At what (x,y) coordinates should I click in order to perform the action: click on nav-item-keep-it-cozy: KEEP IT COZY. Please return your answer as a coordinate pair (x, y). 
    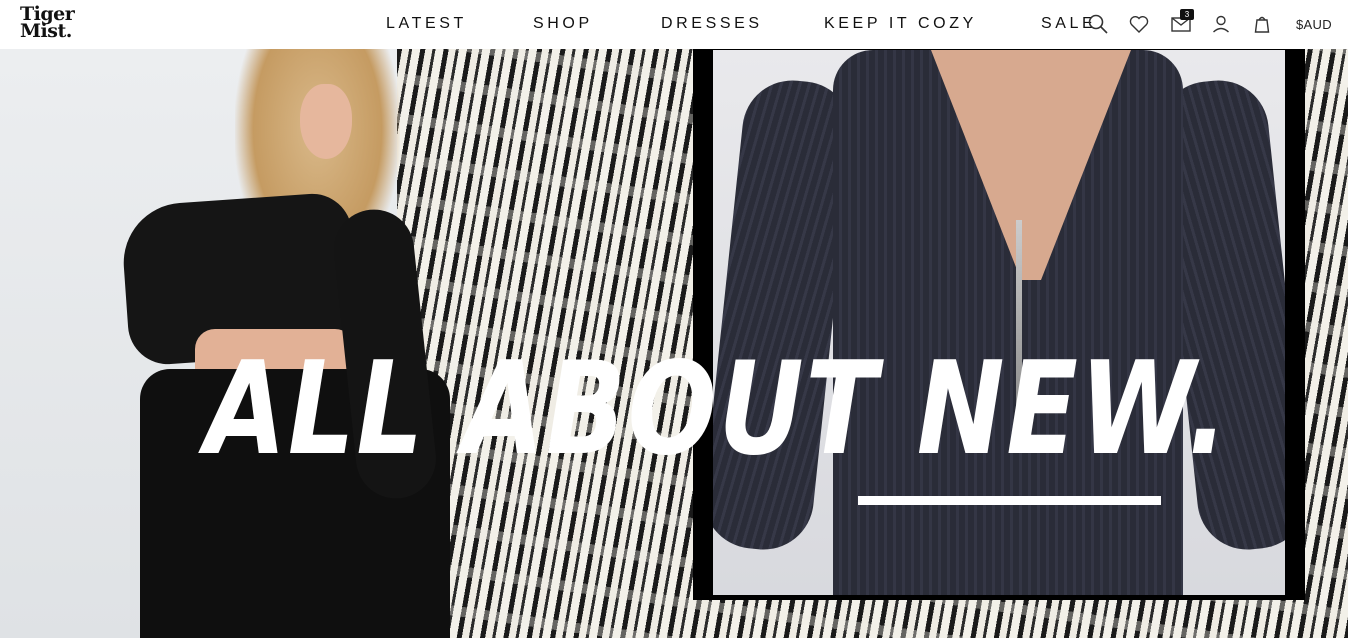
    Looking at the image, I should click on (900, 24).